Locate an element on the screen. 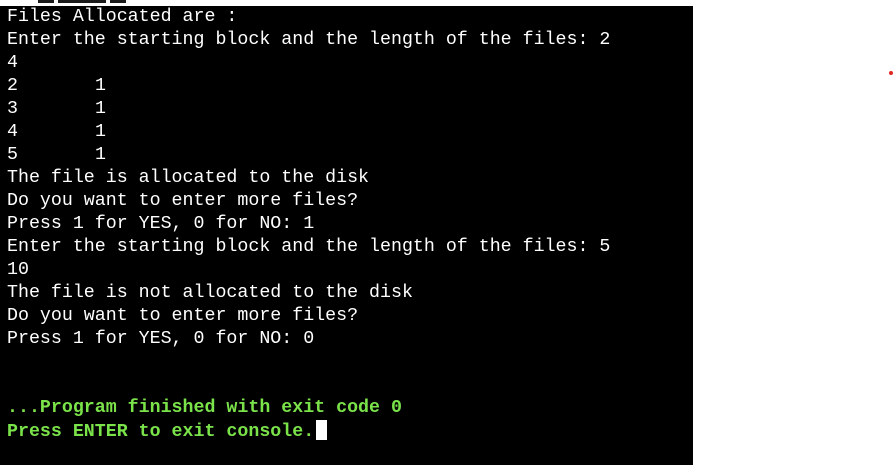 This screenshot has height=465, width=896. console-line: Files Allocated are : is located at coordinates (122, 17).